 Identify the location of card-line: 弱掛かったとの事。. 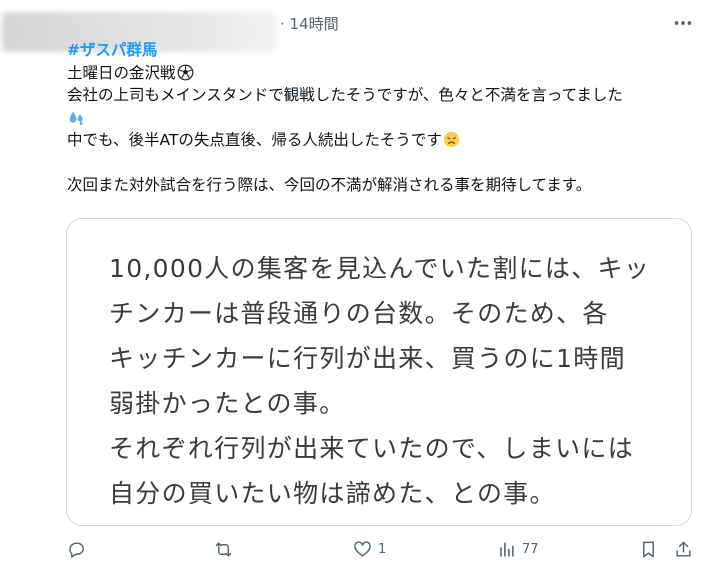
(227, 403).